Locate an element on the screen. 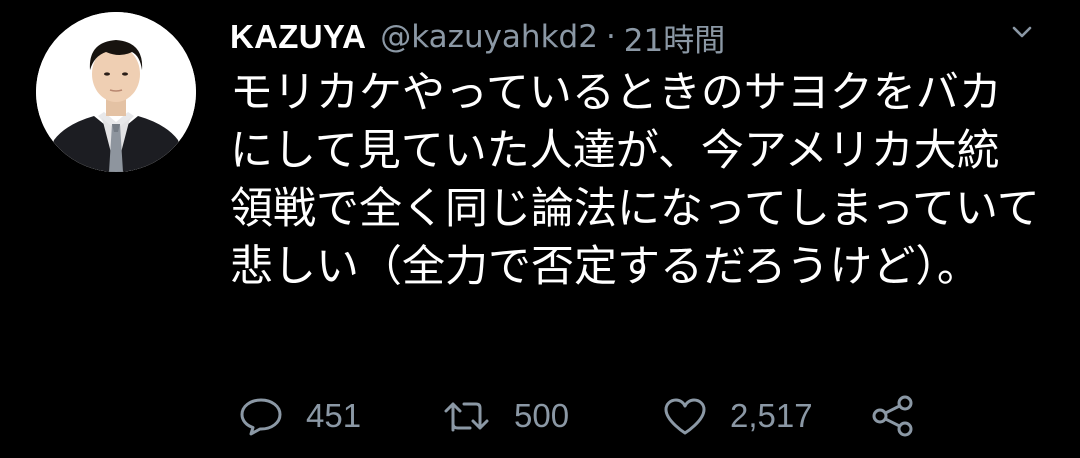  like-count: 2,517 is located at coordinates (771, 415).